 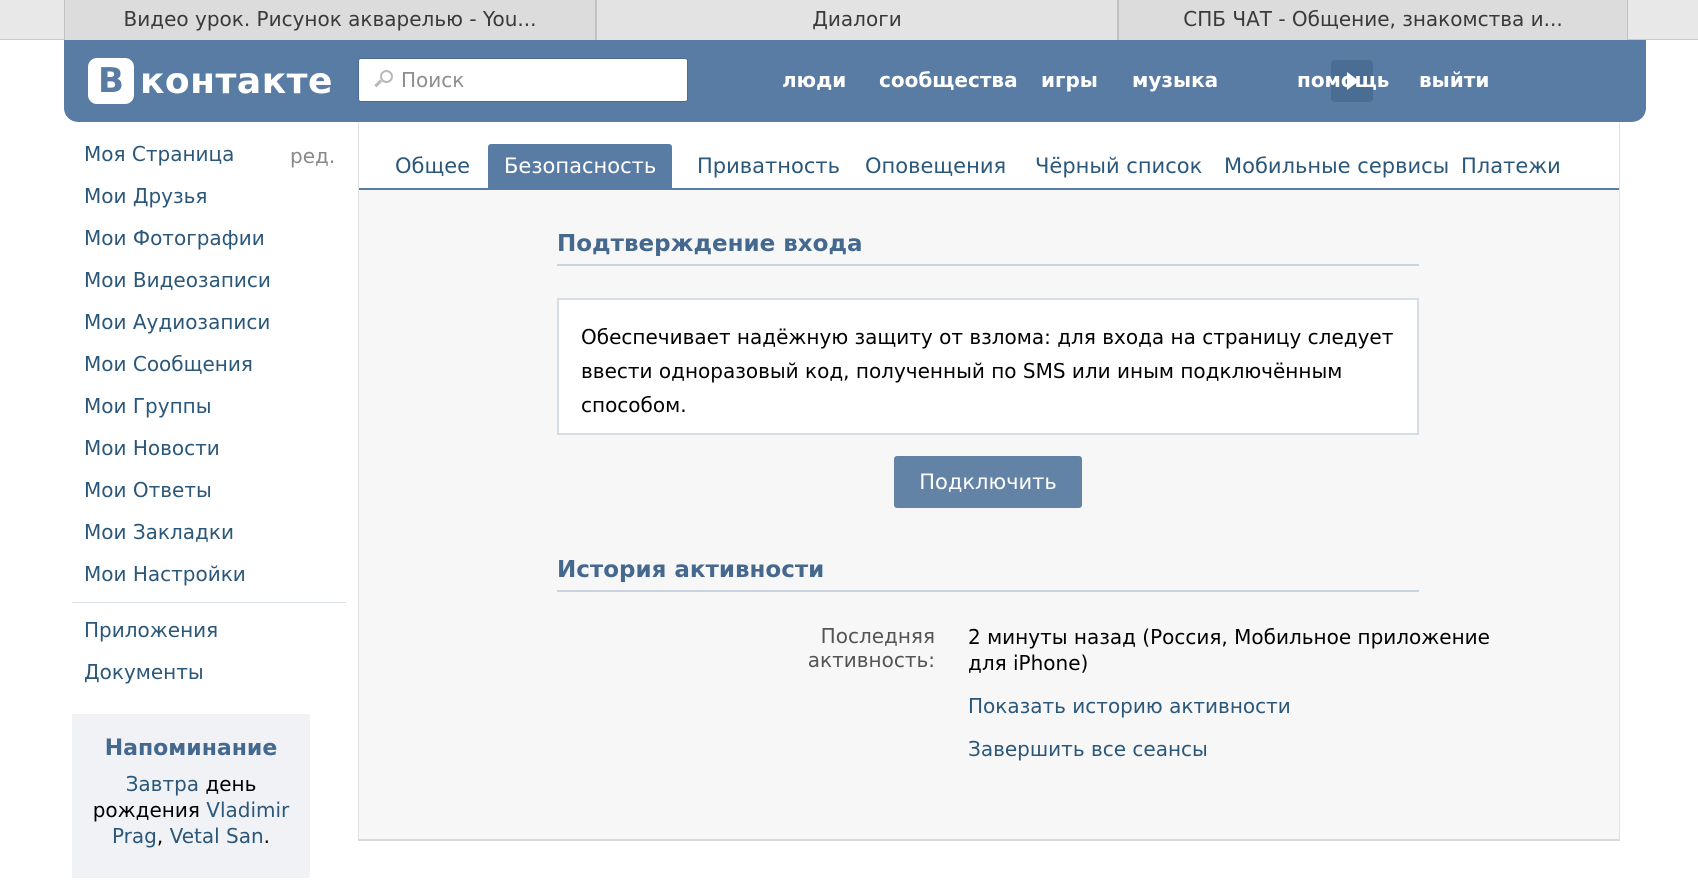 I want to click on browser-tab-dialogs: Диалоги, so click(x=857, y=20).